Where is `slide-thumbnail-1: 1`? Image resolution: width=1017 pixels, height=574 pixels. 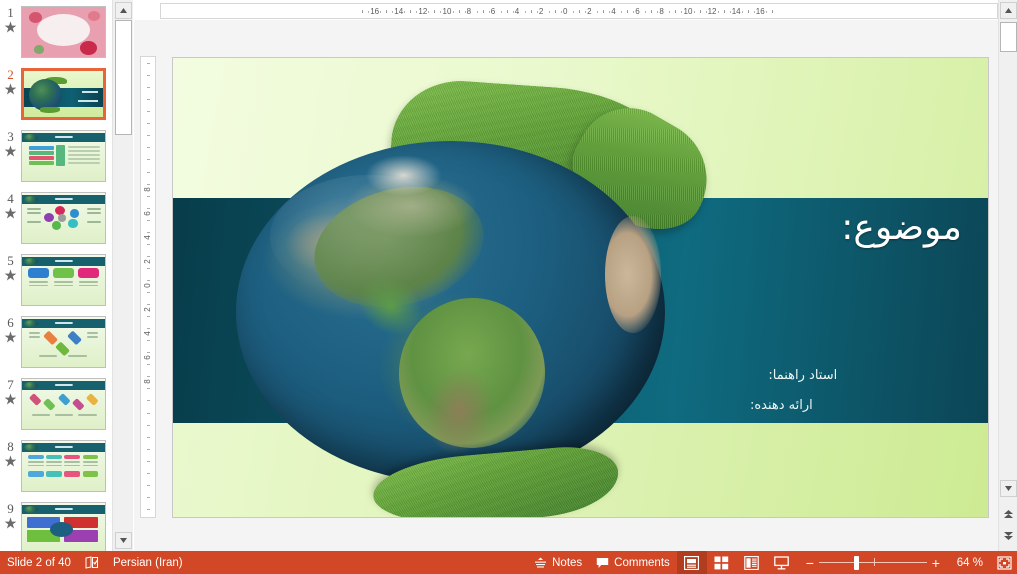 slide-thumbnail-1: 1 is located at coordinates (56, 35).